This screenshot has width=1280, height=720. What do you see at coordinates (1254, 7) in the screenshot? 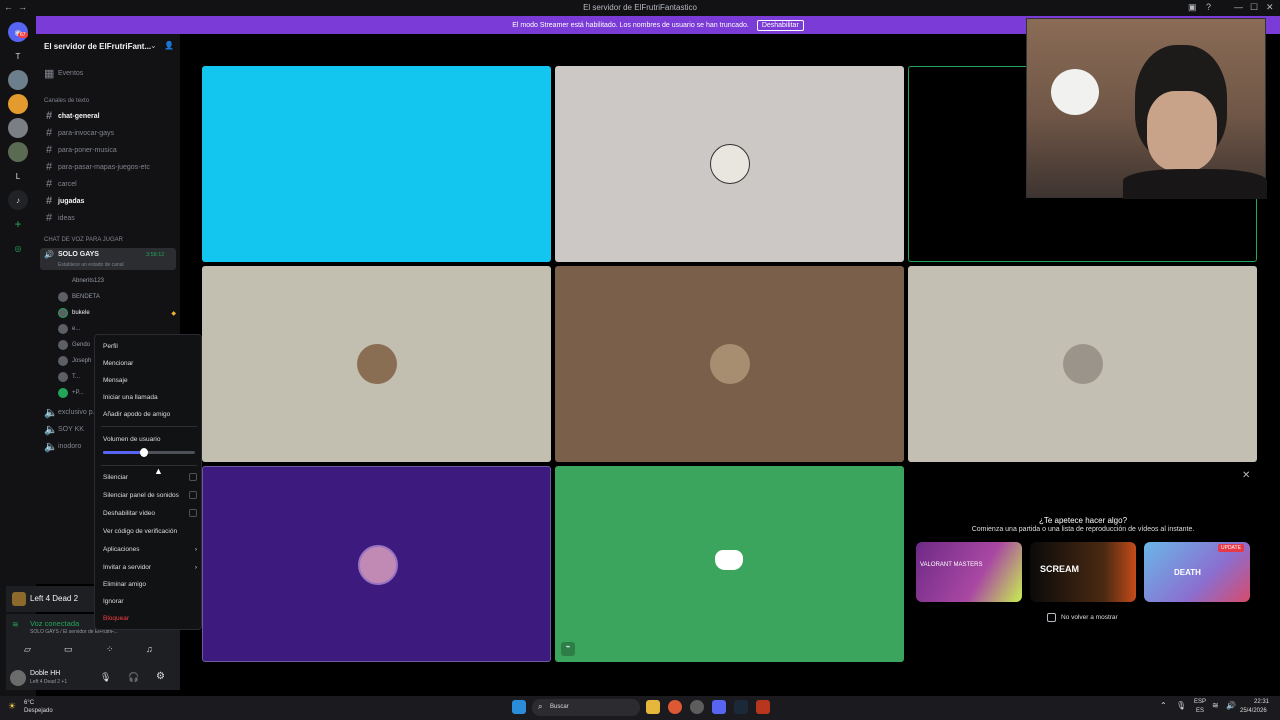
I see `maximize-button: ☐` at bounding box center [1254, 7].